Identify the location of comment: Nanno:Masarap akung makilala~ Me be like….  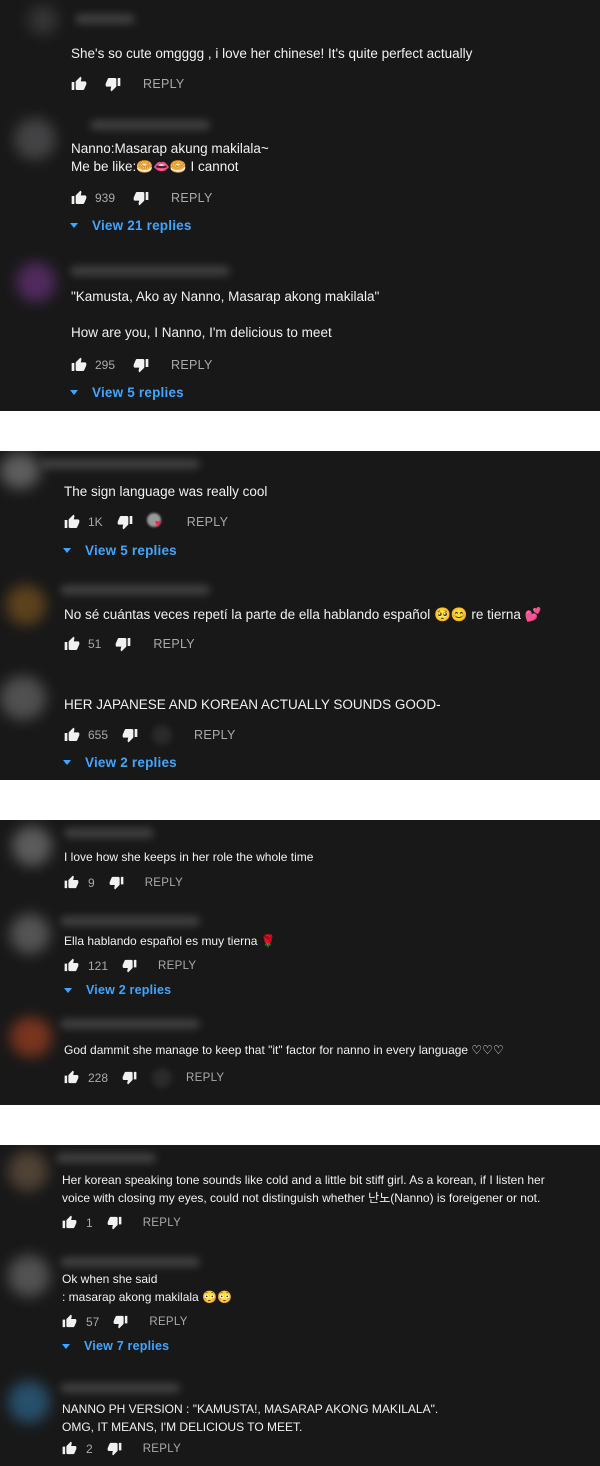
(300, 175).